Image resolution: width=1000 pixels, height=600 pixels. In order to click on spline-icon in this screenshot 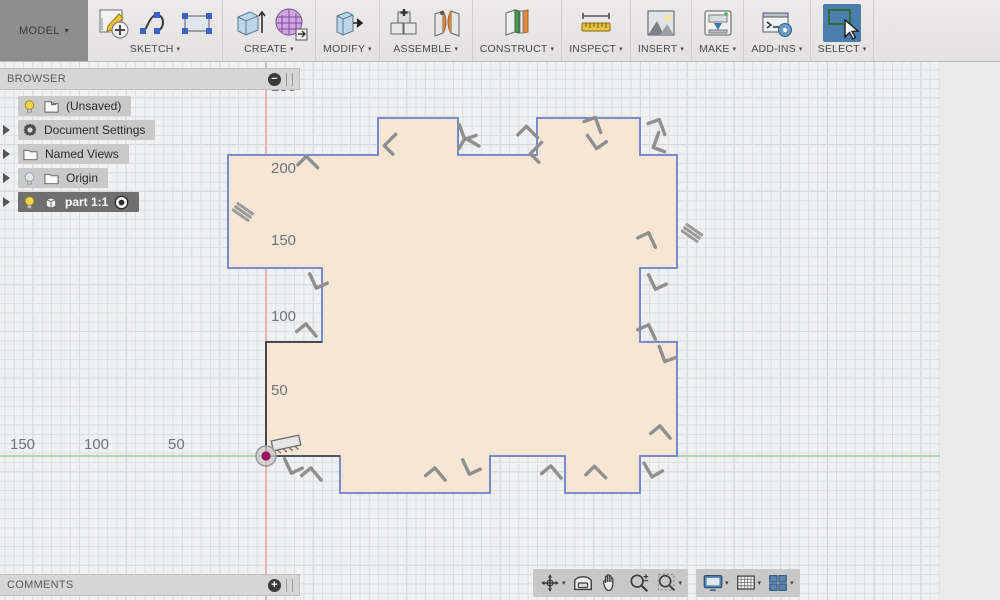, I will do `click(155, 23)`.